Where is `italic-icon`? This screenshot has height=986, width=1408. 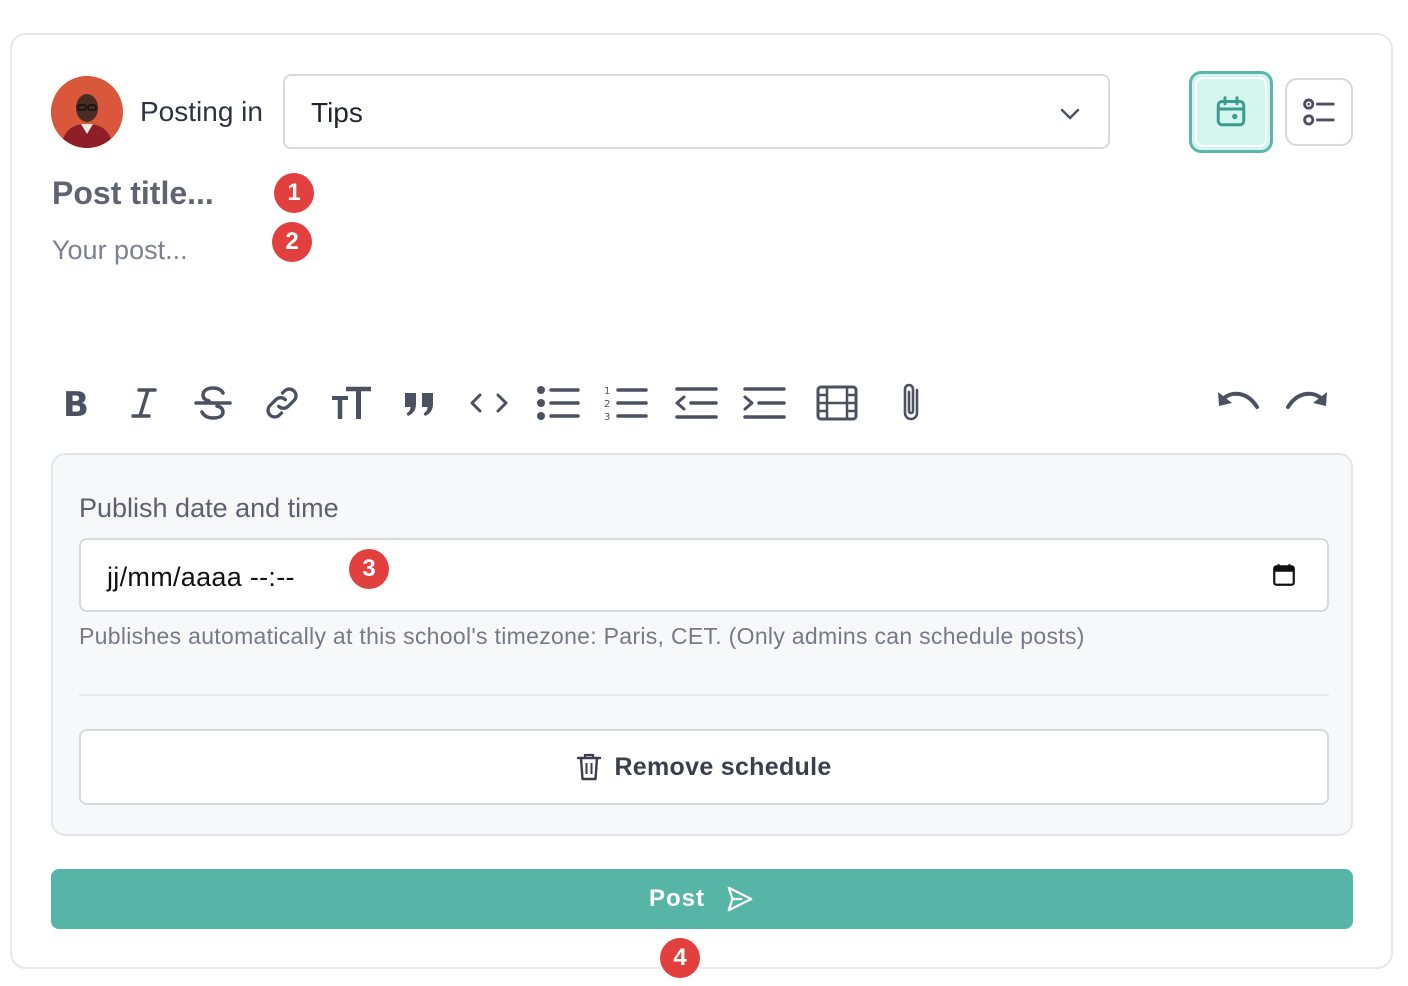 italic-icon is located at coordinates (144, 403).